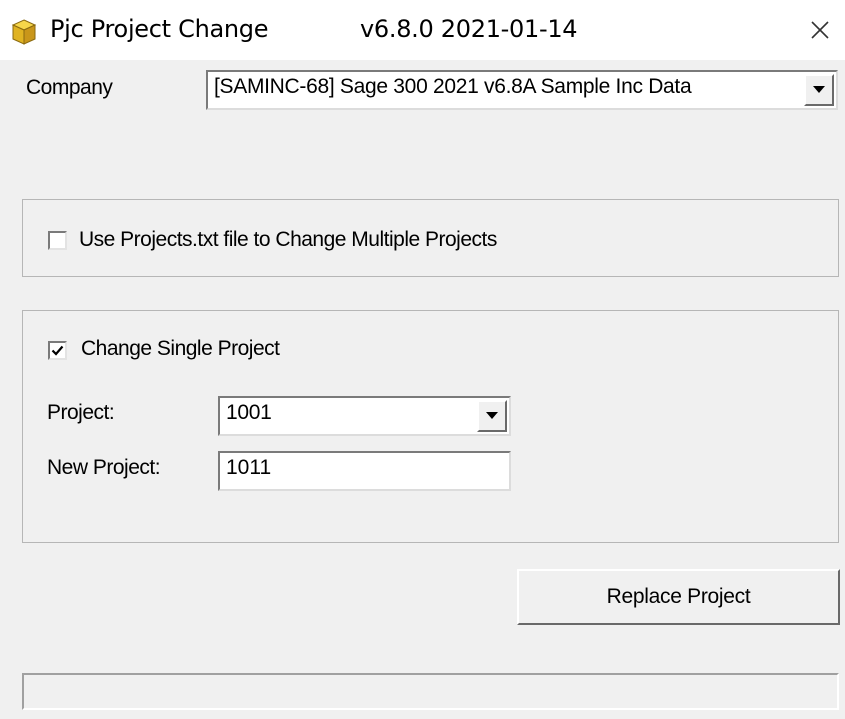 The height and width of the screenshot is (719, 845). What do you see at coordinates (159, 29) in the screenshot?
I see `window-title: Pjc Project Change` at bounding box center [159, 29].